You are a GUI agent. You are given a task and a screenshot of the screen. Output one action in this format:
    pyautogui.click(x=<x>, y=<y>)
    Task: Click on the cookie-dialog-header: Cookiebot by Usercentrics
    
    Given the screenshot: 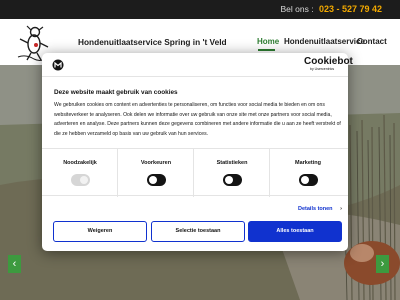 What is the action you would take?
    pyautogui.click(x=197, y=65)
    